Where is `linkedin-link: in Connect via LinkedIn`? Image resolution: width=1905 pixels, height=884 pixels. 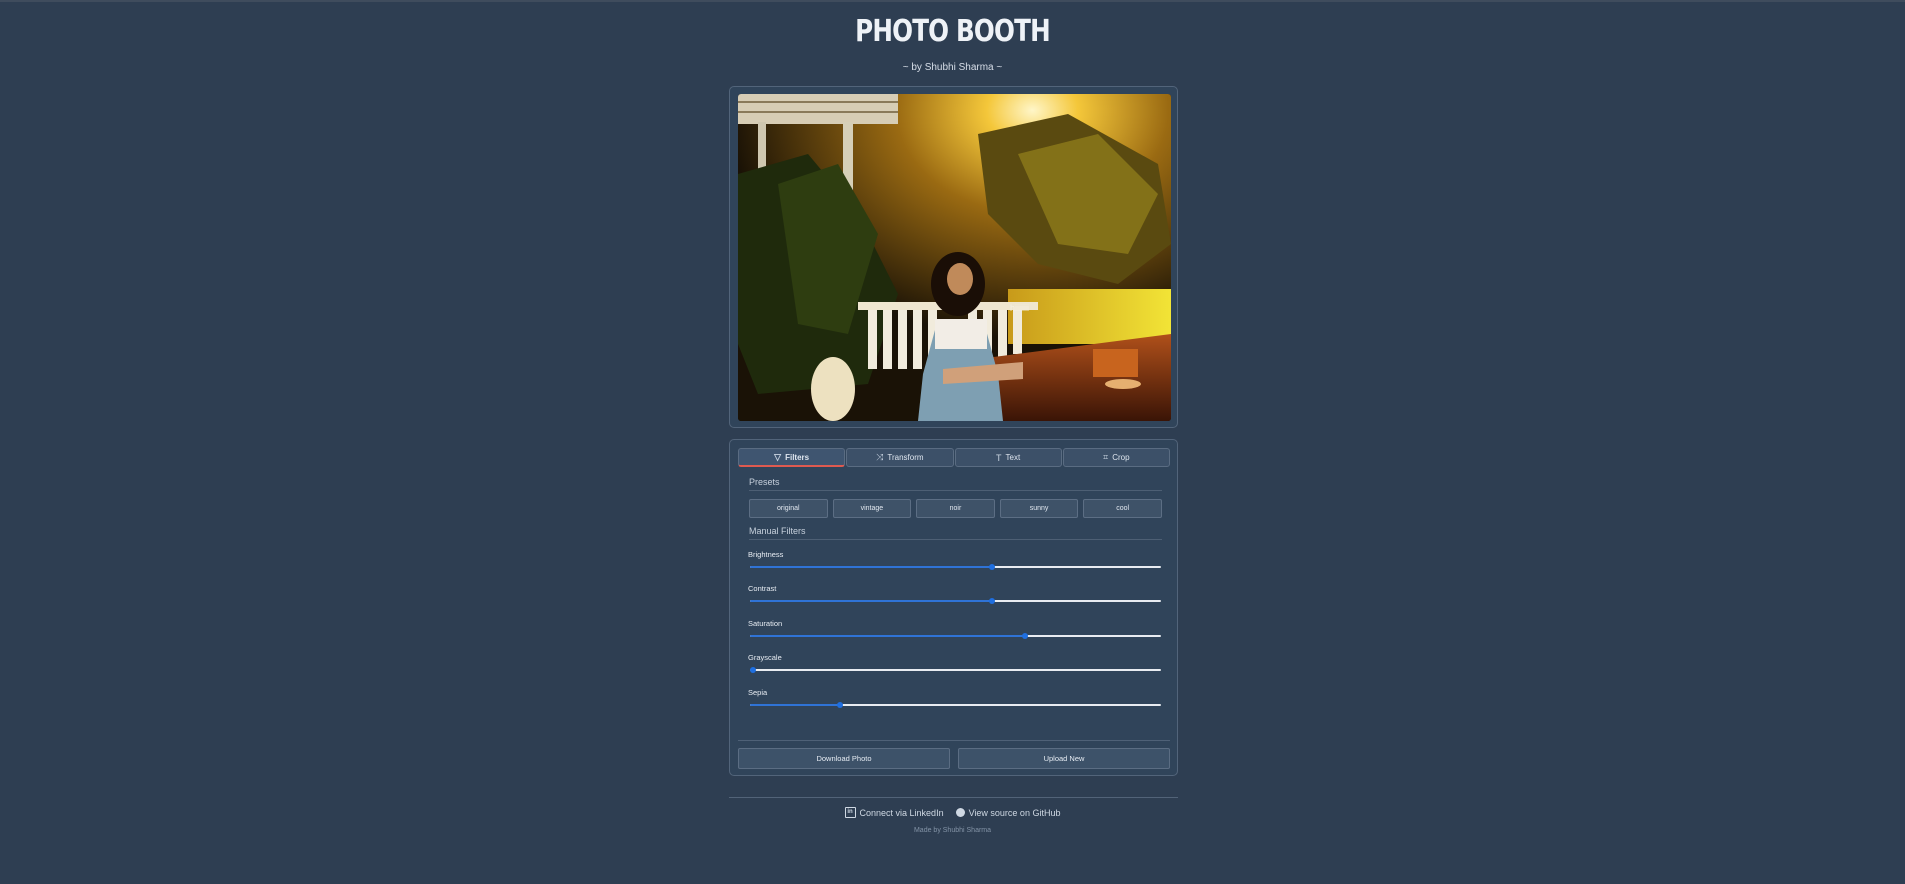 linkedin-link: in Connect via LinkedIn is located at coordinates (894, 812).